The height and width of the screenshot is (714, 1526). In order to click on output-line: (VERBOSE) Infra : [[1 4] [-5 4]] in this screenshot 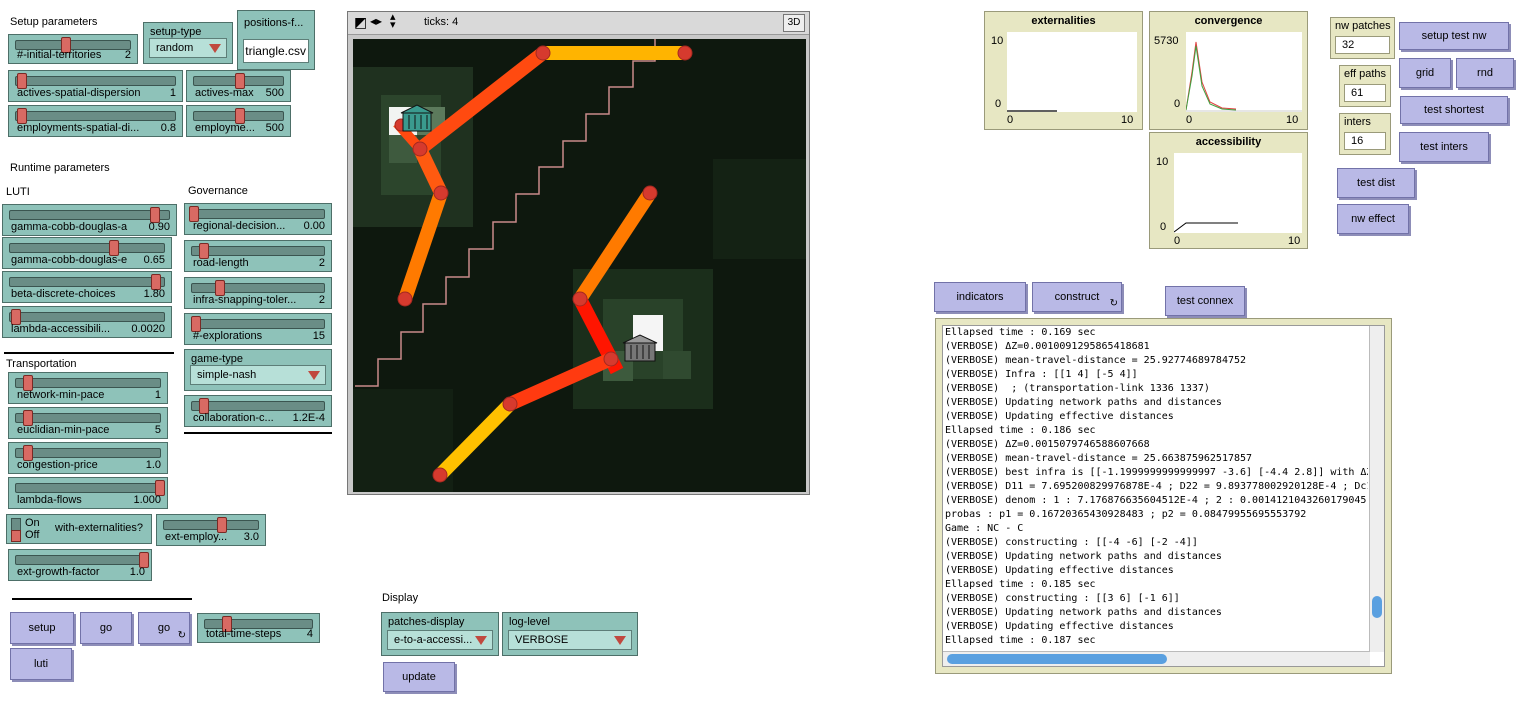, I will do `click(1041, 374)`.